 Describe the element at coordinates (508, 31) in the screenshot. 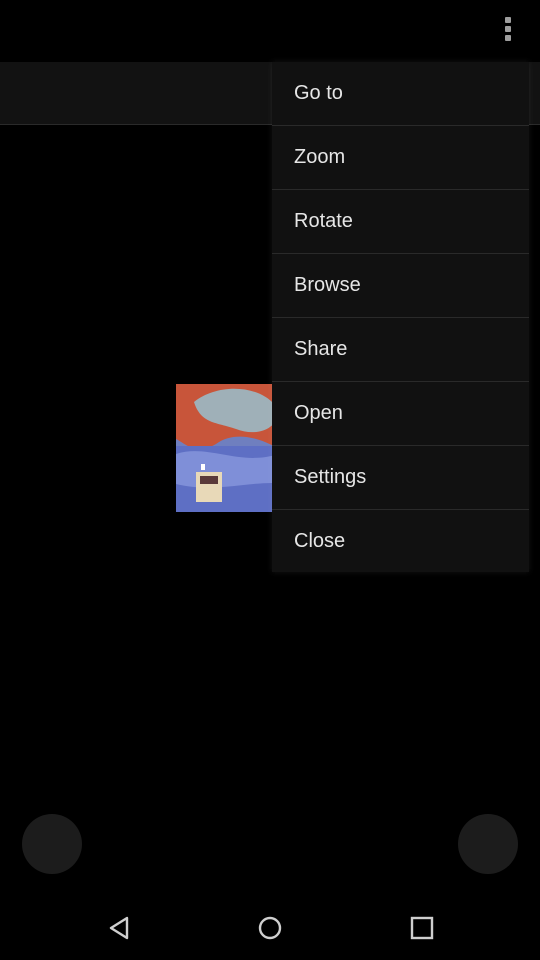

I see `overflow-menu-icon` at that location.